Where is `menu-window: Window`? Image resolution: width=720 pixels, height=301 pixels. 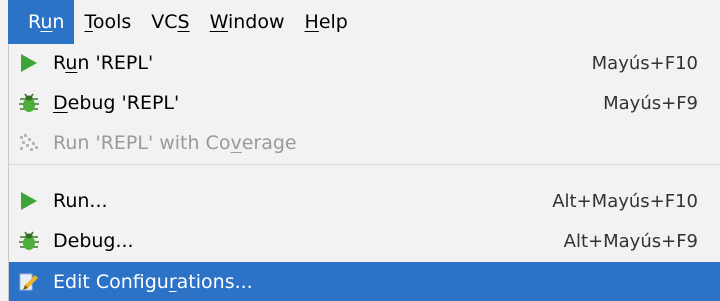 menu-window: Window is located at coordinates (247, 22).